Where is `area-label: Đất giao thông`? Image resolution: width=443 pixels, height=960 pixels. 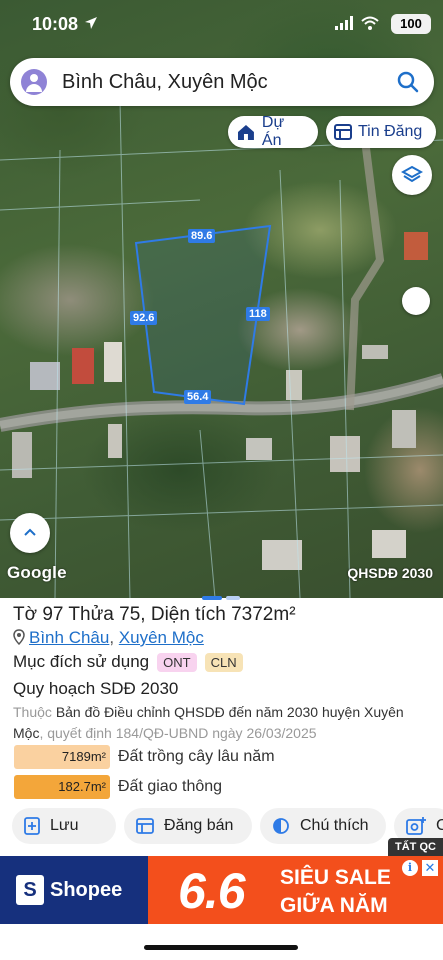 area-label: Đất giao thông is located at coordinates (170, 786).